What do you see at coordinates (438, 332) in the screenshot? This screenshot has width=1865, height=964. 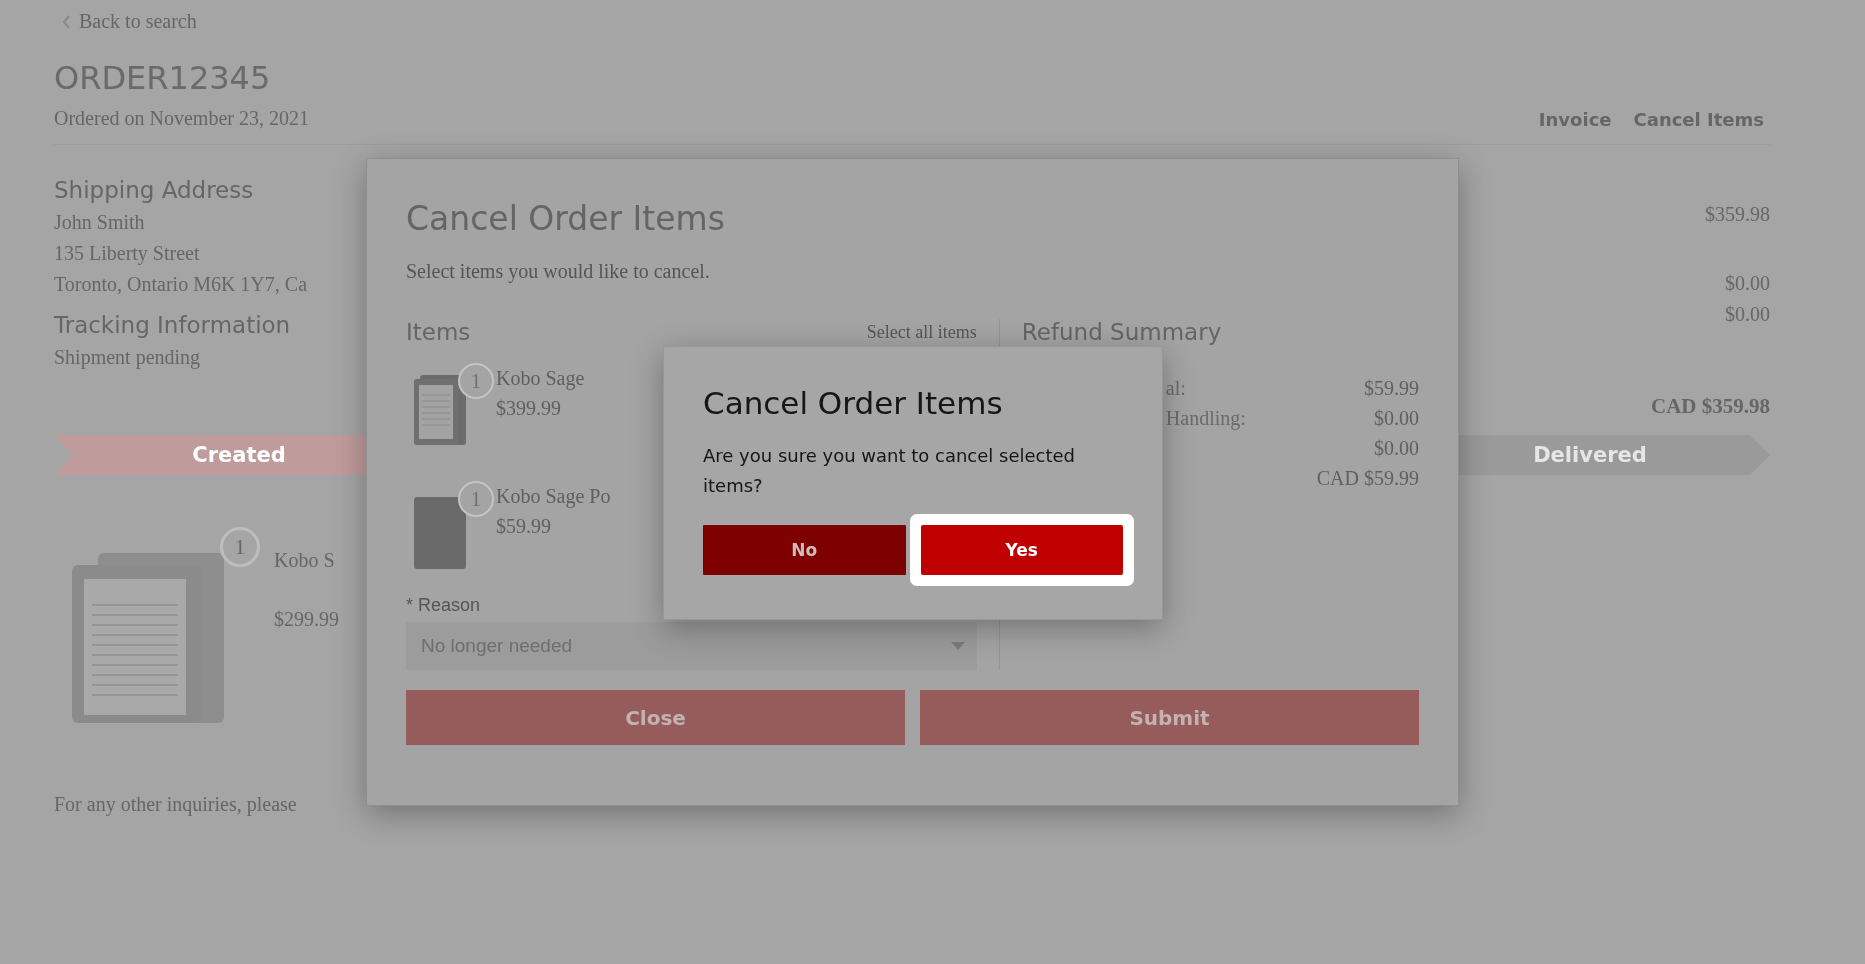 I see `items-heading: Items` at bounding box center [438, 332].